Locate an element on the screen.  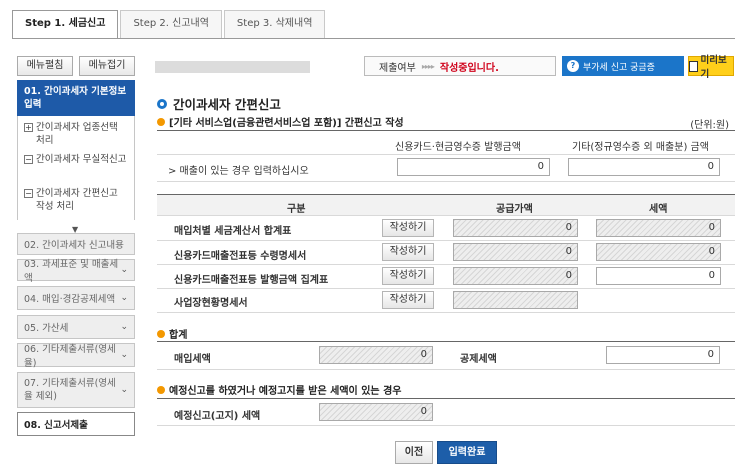
sidebar-item-purchase: 04. 매입·경감공제세액 ⌄ is located at coordinates (76, 298).